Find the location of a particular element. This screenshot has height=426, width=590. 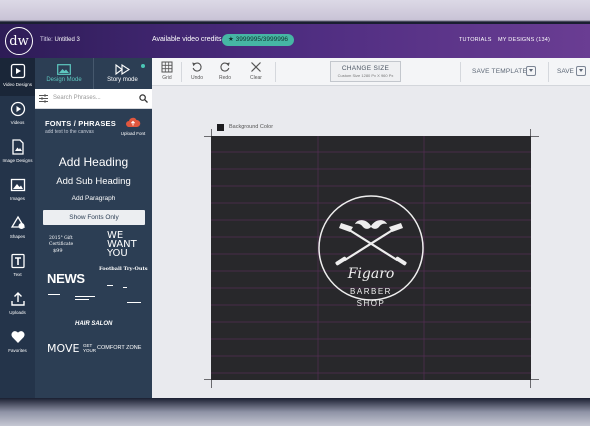

show-fonts-only-button: Show Fonts Only is located at coordinates (94, 217).